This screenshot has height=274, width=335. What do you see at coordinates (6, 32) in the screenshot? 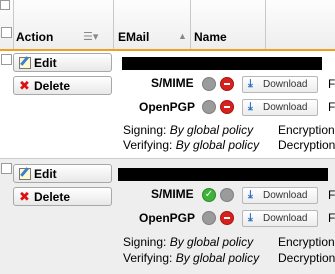
I see `header-checkbox` at bounding box center [6, 32].